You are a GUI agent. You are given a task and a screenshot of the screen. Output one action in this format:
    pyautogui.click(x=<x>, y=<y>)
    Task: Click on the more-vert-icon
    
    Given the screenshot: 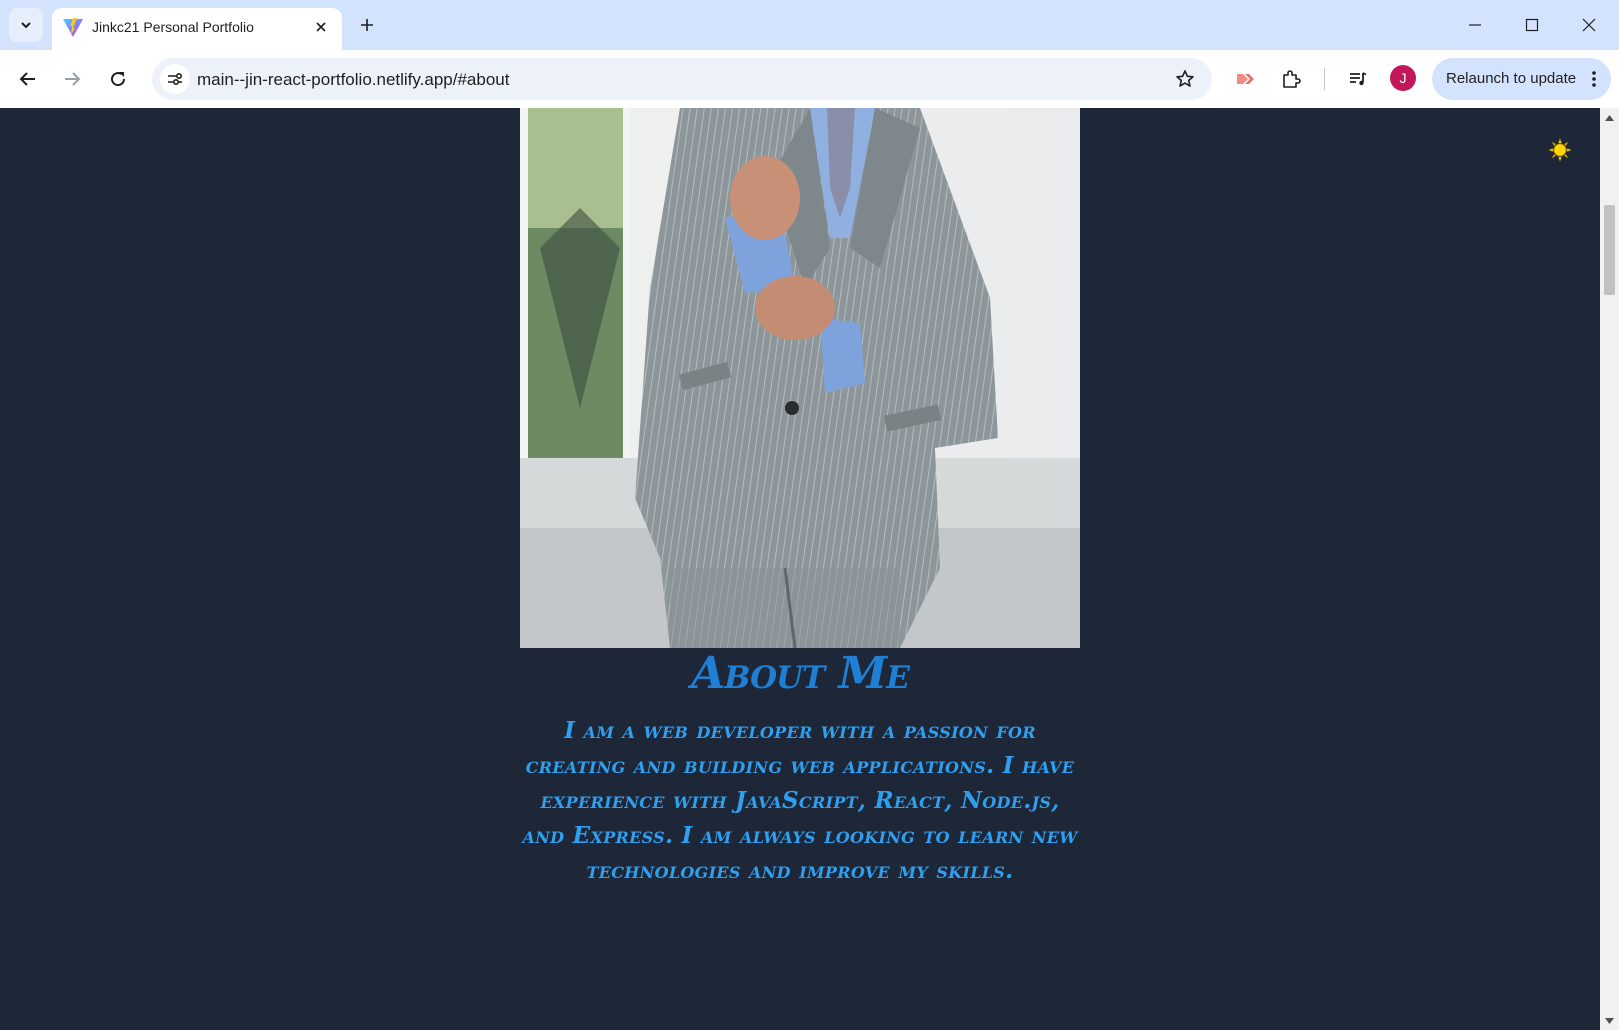 What is the action you would take?
    pyautogui.click(x=1594, y=79)
    